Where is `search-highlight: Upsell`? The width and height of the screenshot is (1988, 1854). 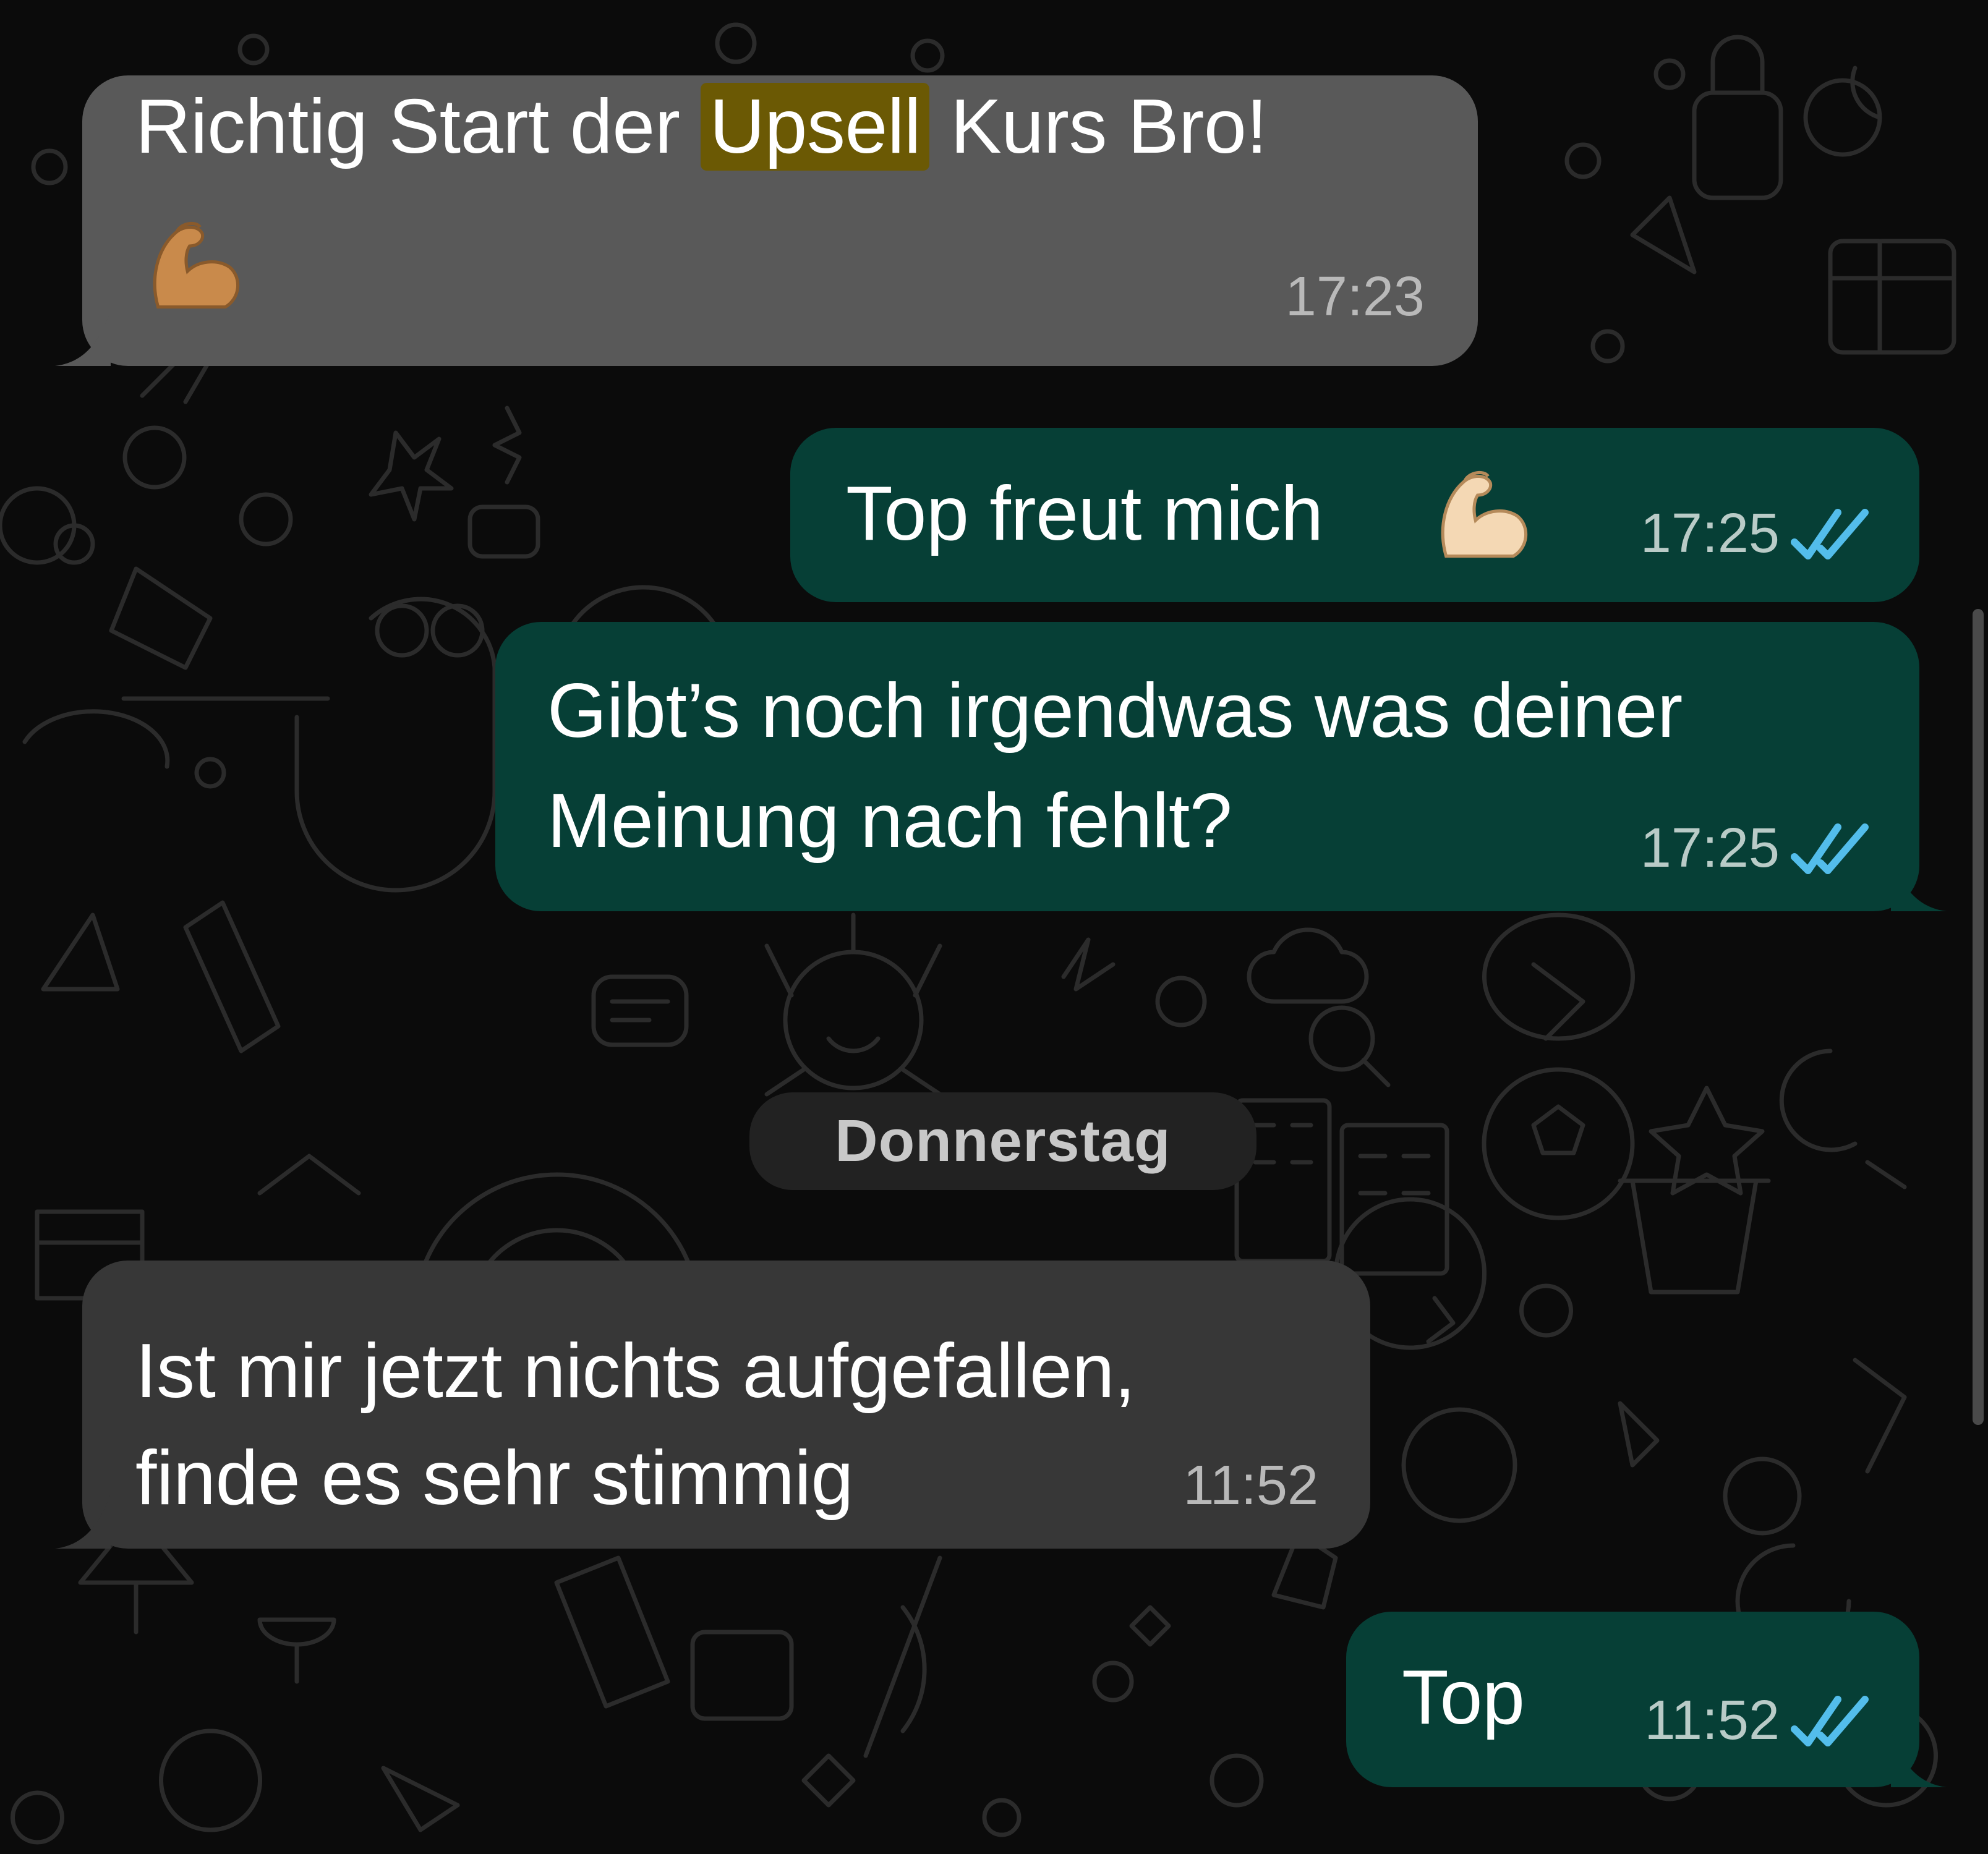 search-highlight: Upsell is located at coordinates (815, 127).